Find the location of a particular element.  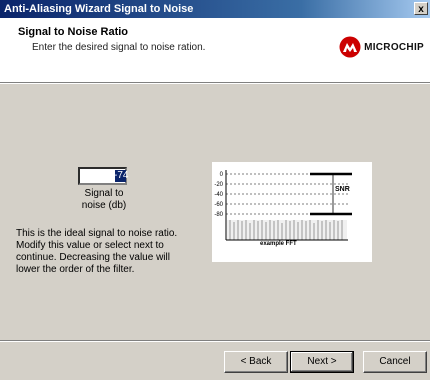

fft-tick-2: -40 is located at coordinates (218, 195).